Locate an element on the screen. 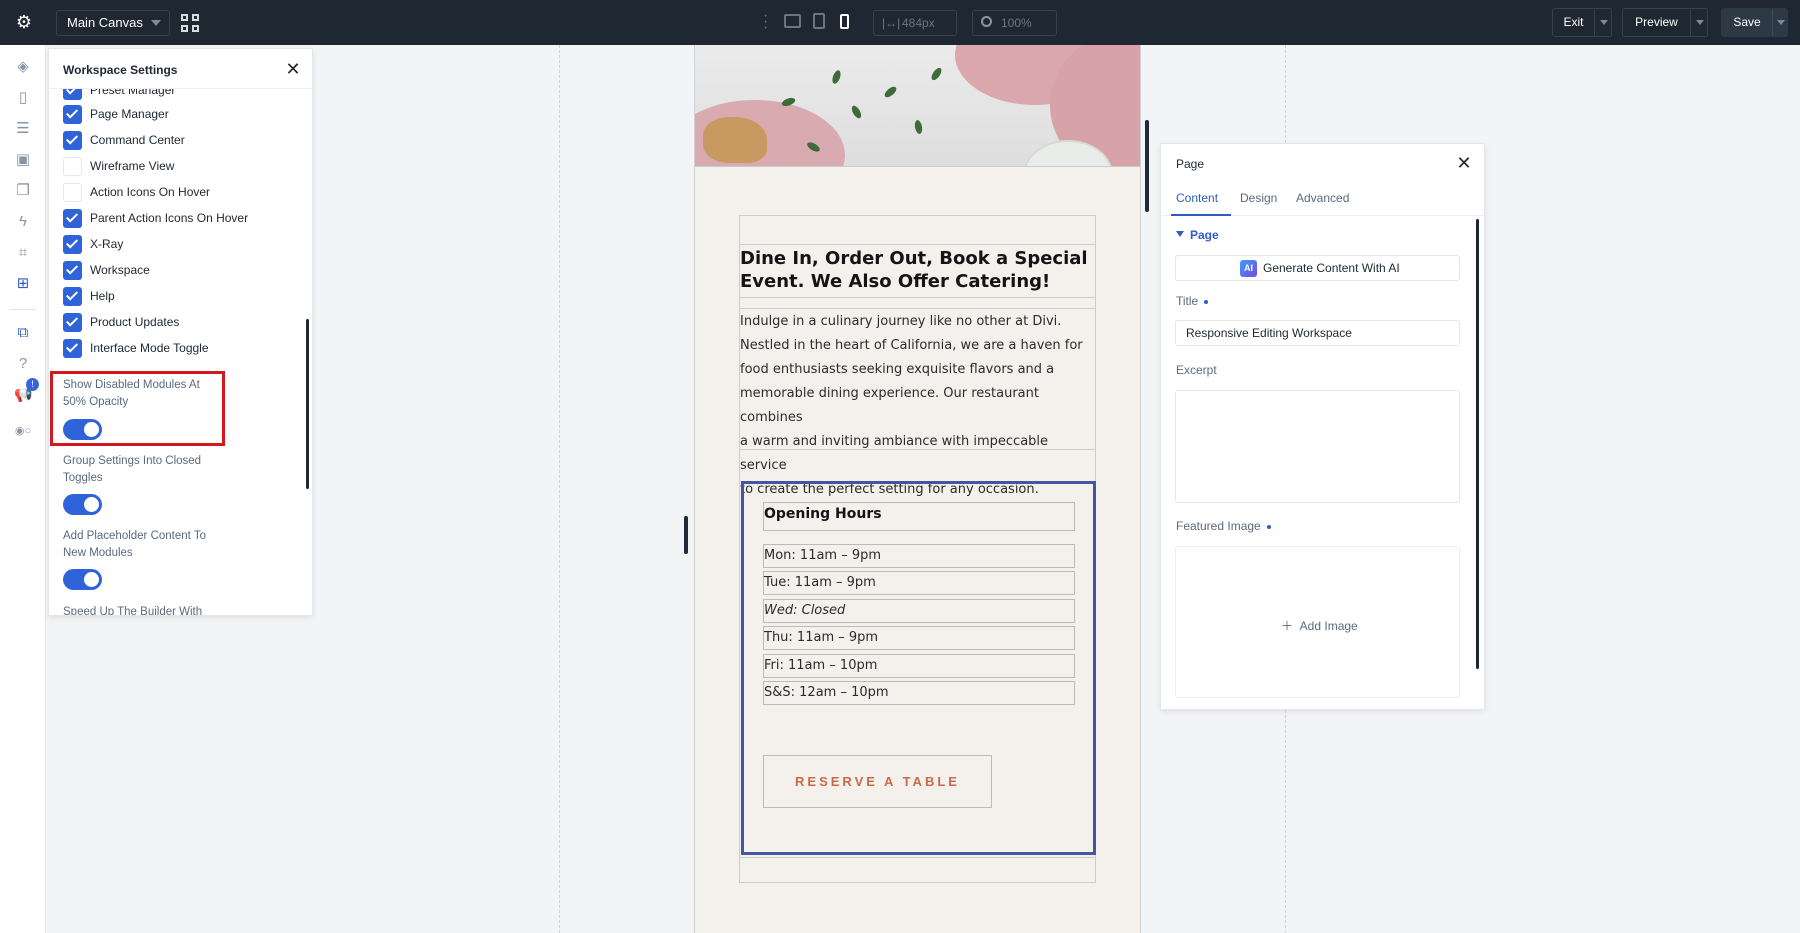 This screenshot has height=933, width=1800. layout-icon: ▣ is located at coordinates (23, 160).